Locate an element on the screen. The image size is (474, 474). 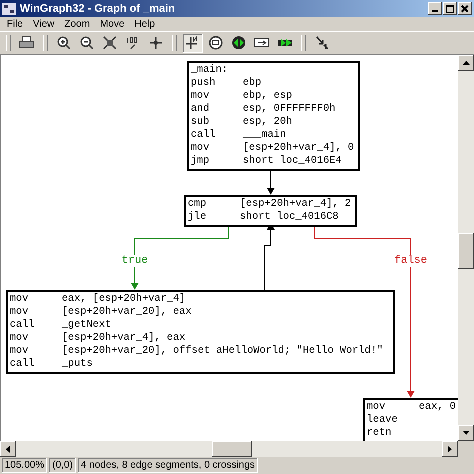
down-arrow-icon is located at coordinates (466, 433).